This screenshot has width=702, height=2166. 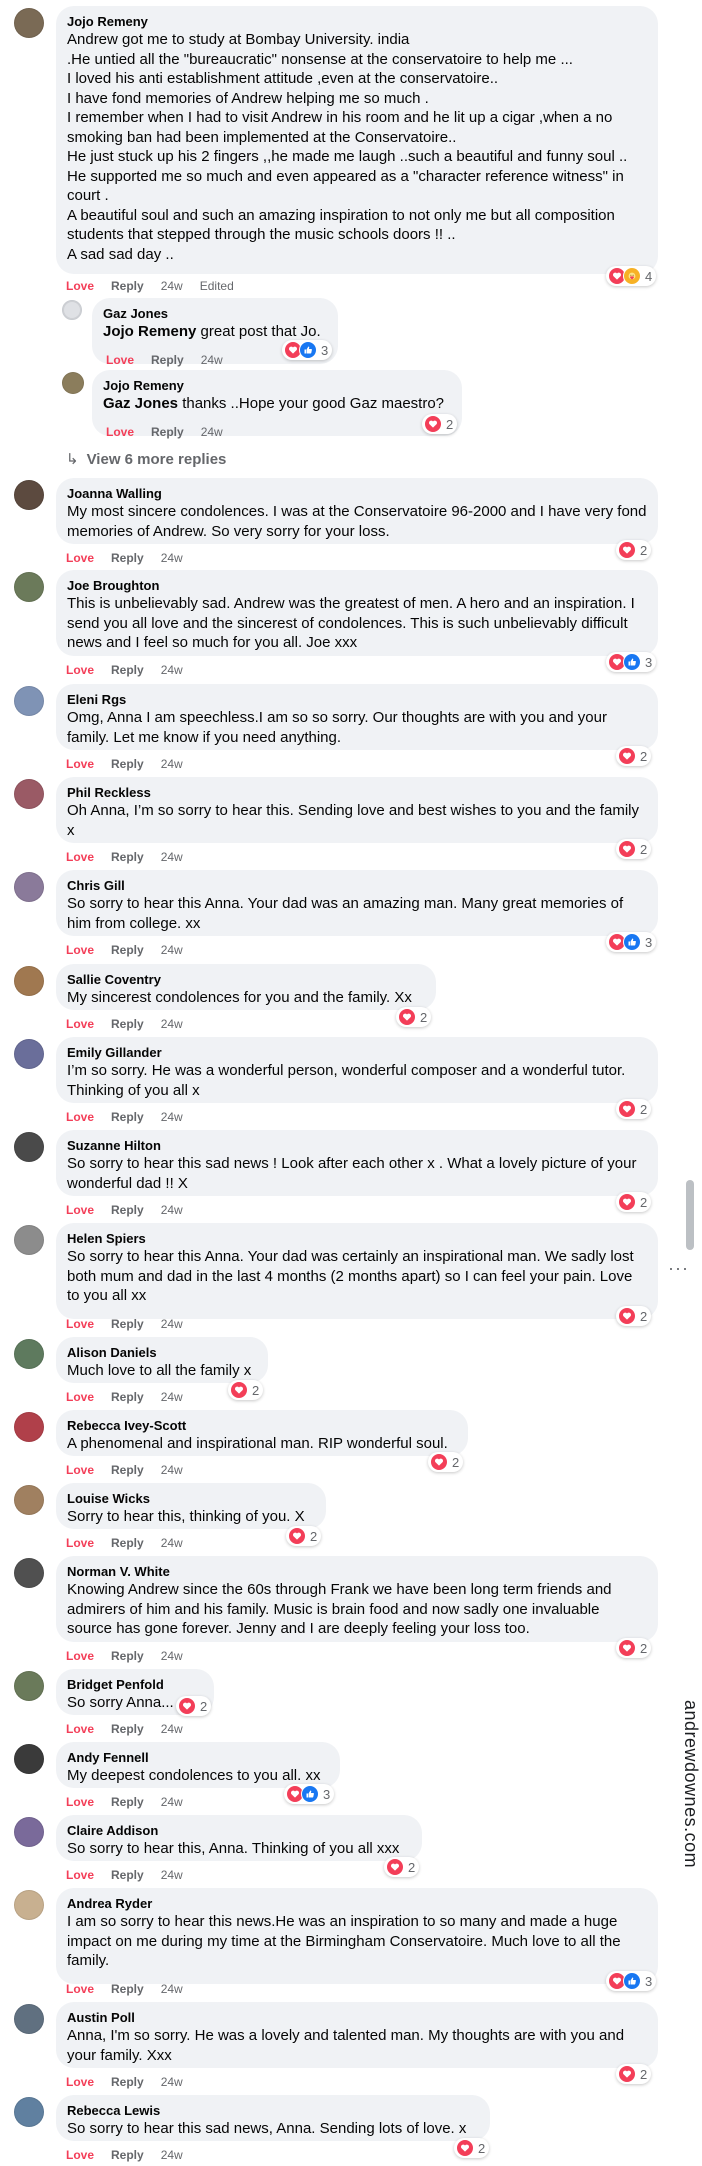 What do you see at coordinates (631, 276) in the screenshot?
I see `reaction-summary: 4` at bounding box center [631, 276].